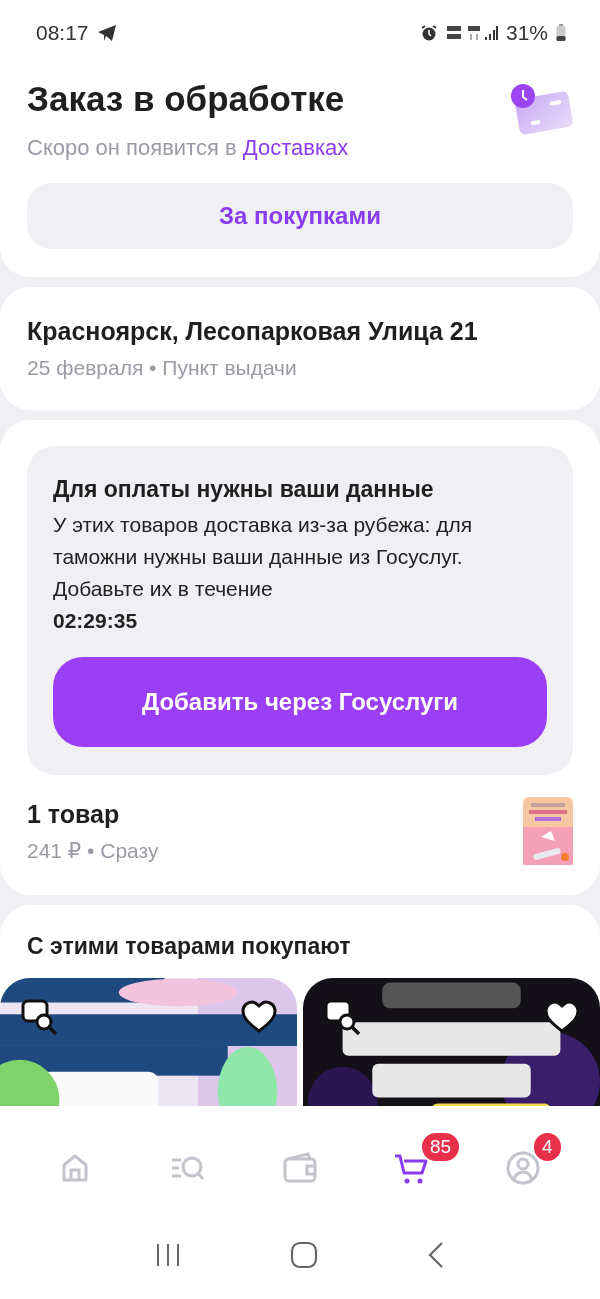  I want to click on notification-badge: 85, so click(441, 1146).